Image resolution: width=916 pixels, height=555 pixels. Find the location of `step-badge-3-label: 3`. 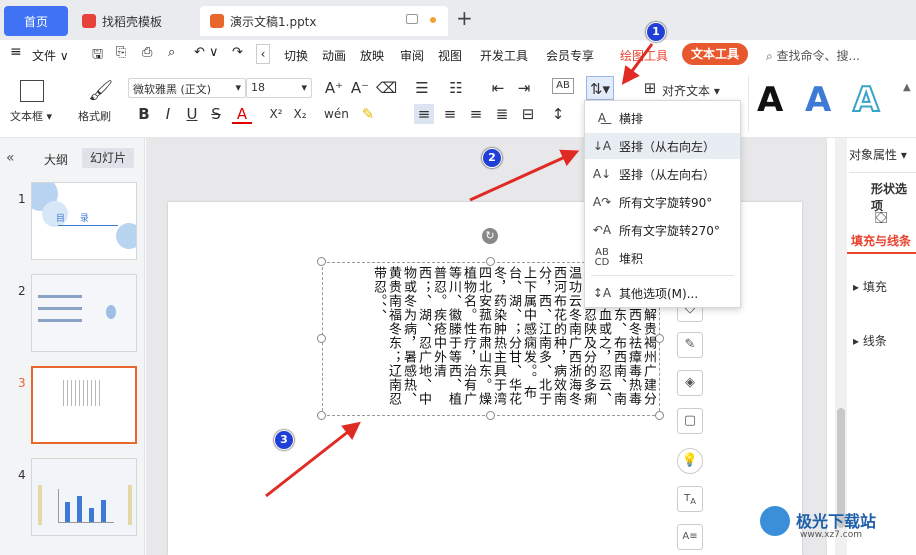

step-badge-3-label: 3 is located at coordinates (284, 439).